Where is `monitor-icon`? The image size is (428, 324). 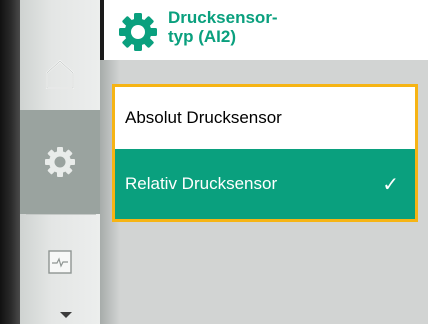 monitor-icon is located at coordinates (60, 262).